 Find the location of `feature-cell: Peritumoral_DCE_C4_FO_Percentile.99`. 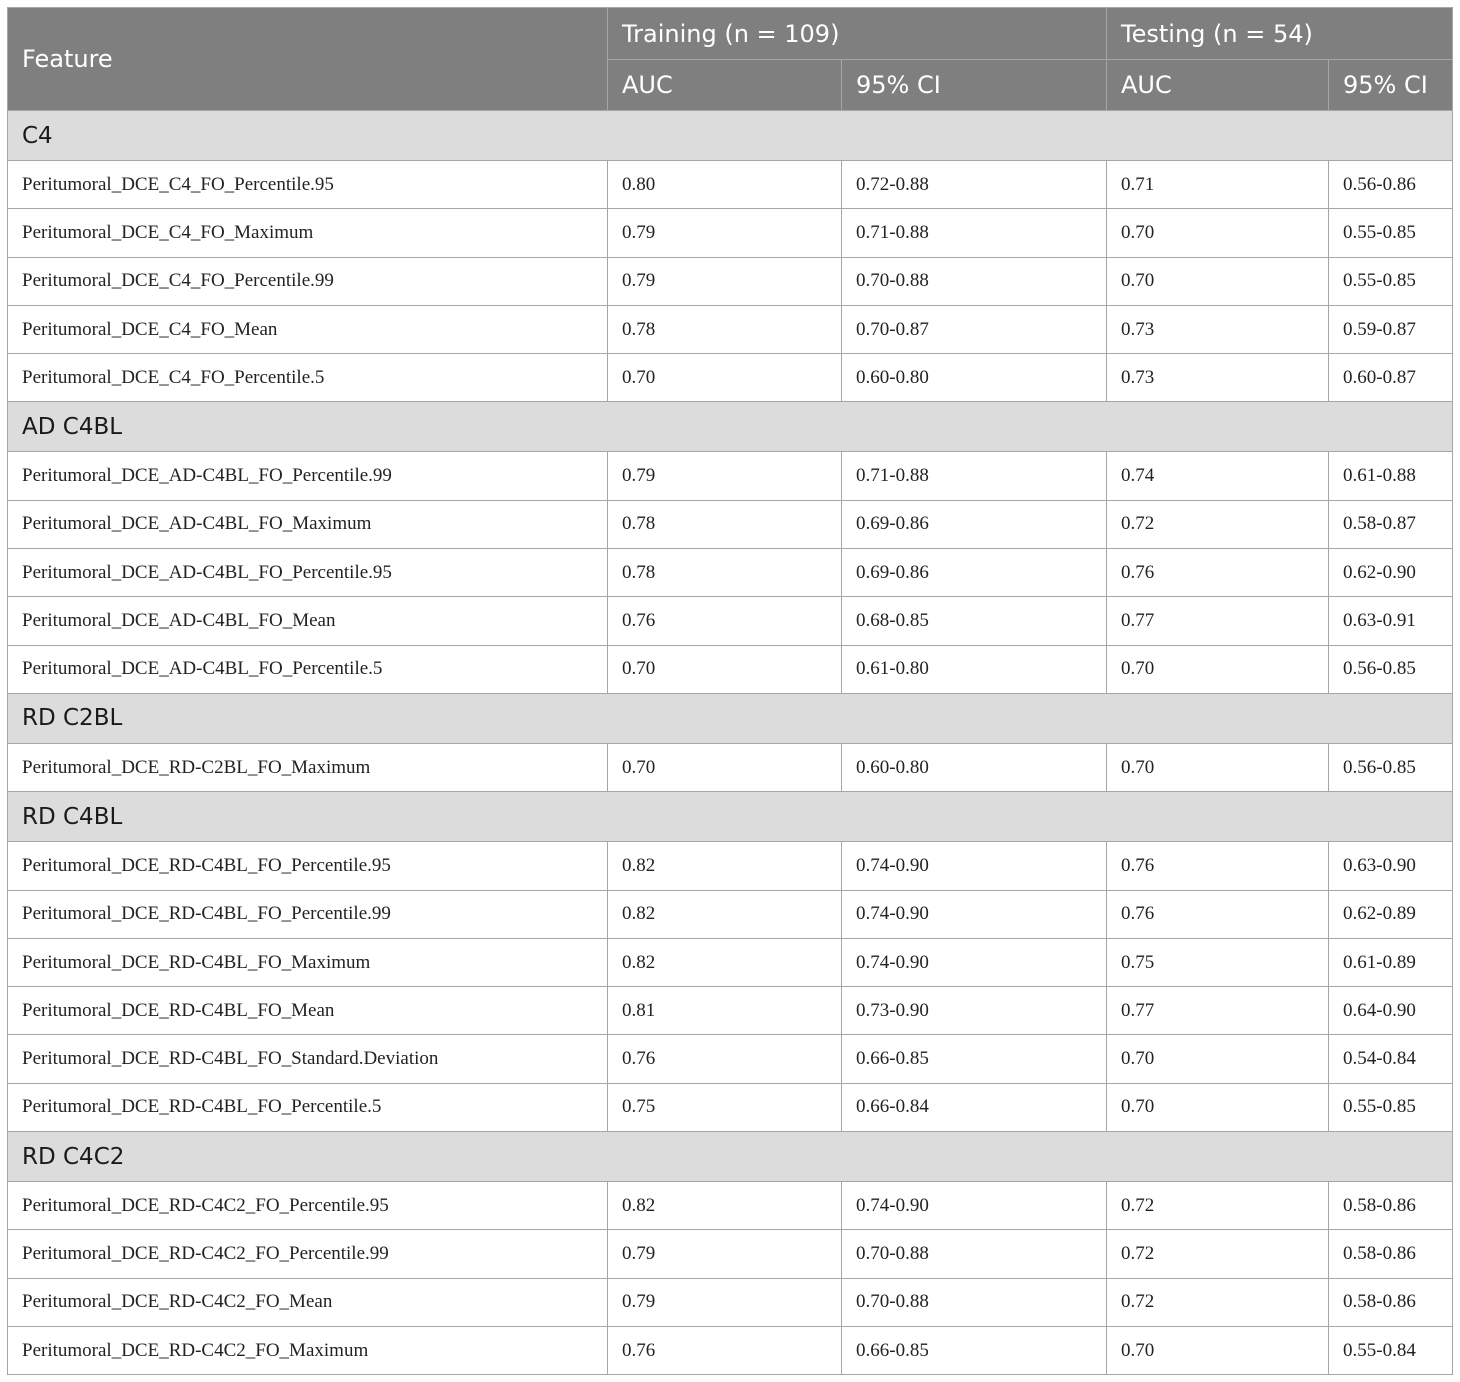

feature-cell: Peritumoral_DCE_C4_FO_Percentile.99 is located at coordinates (307, 281).